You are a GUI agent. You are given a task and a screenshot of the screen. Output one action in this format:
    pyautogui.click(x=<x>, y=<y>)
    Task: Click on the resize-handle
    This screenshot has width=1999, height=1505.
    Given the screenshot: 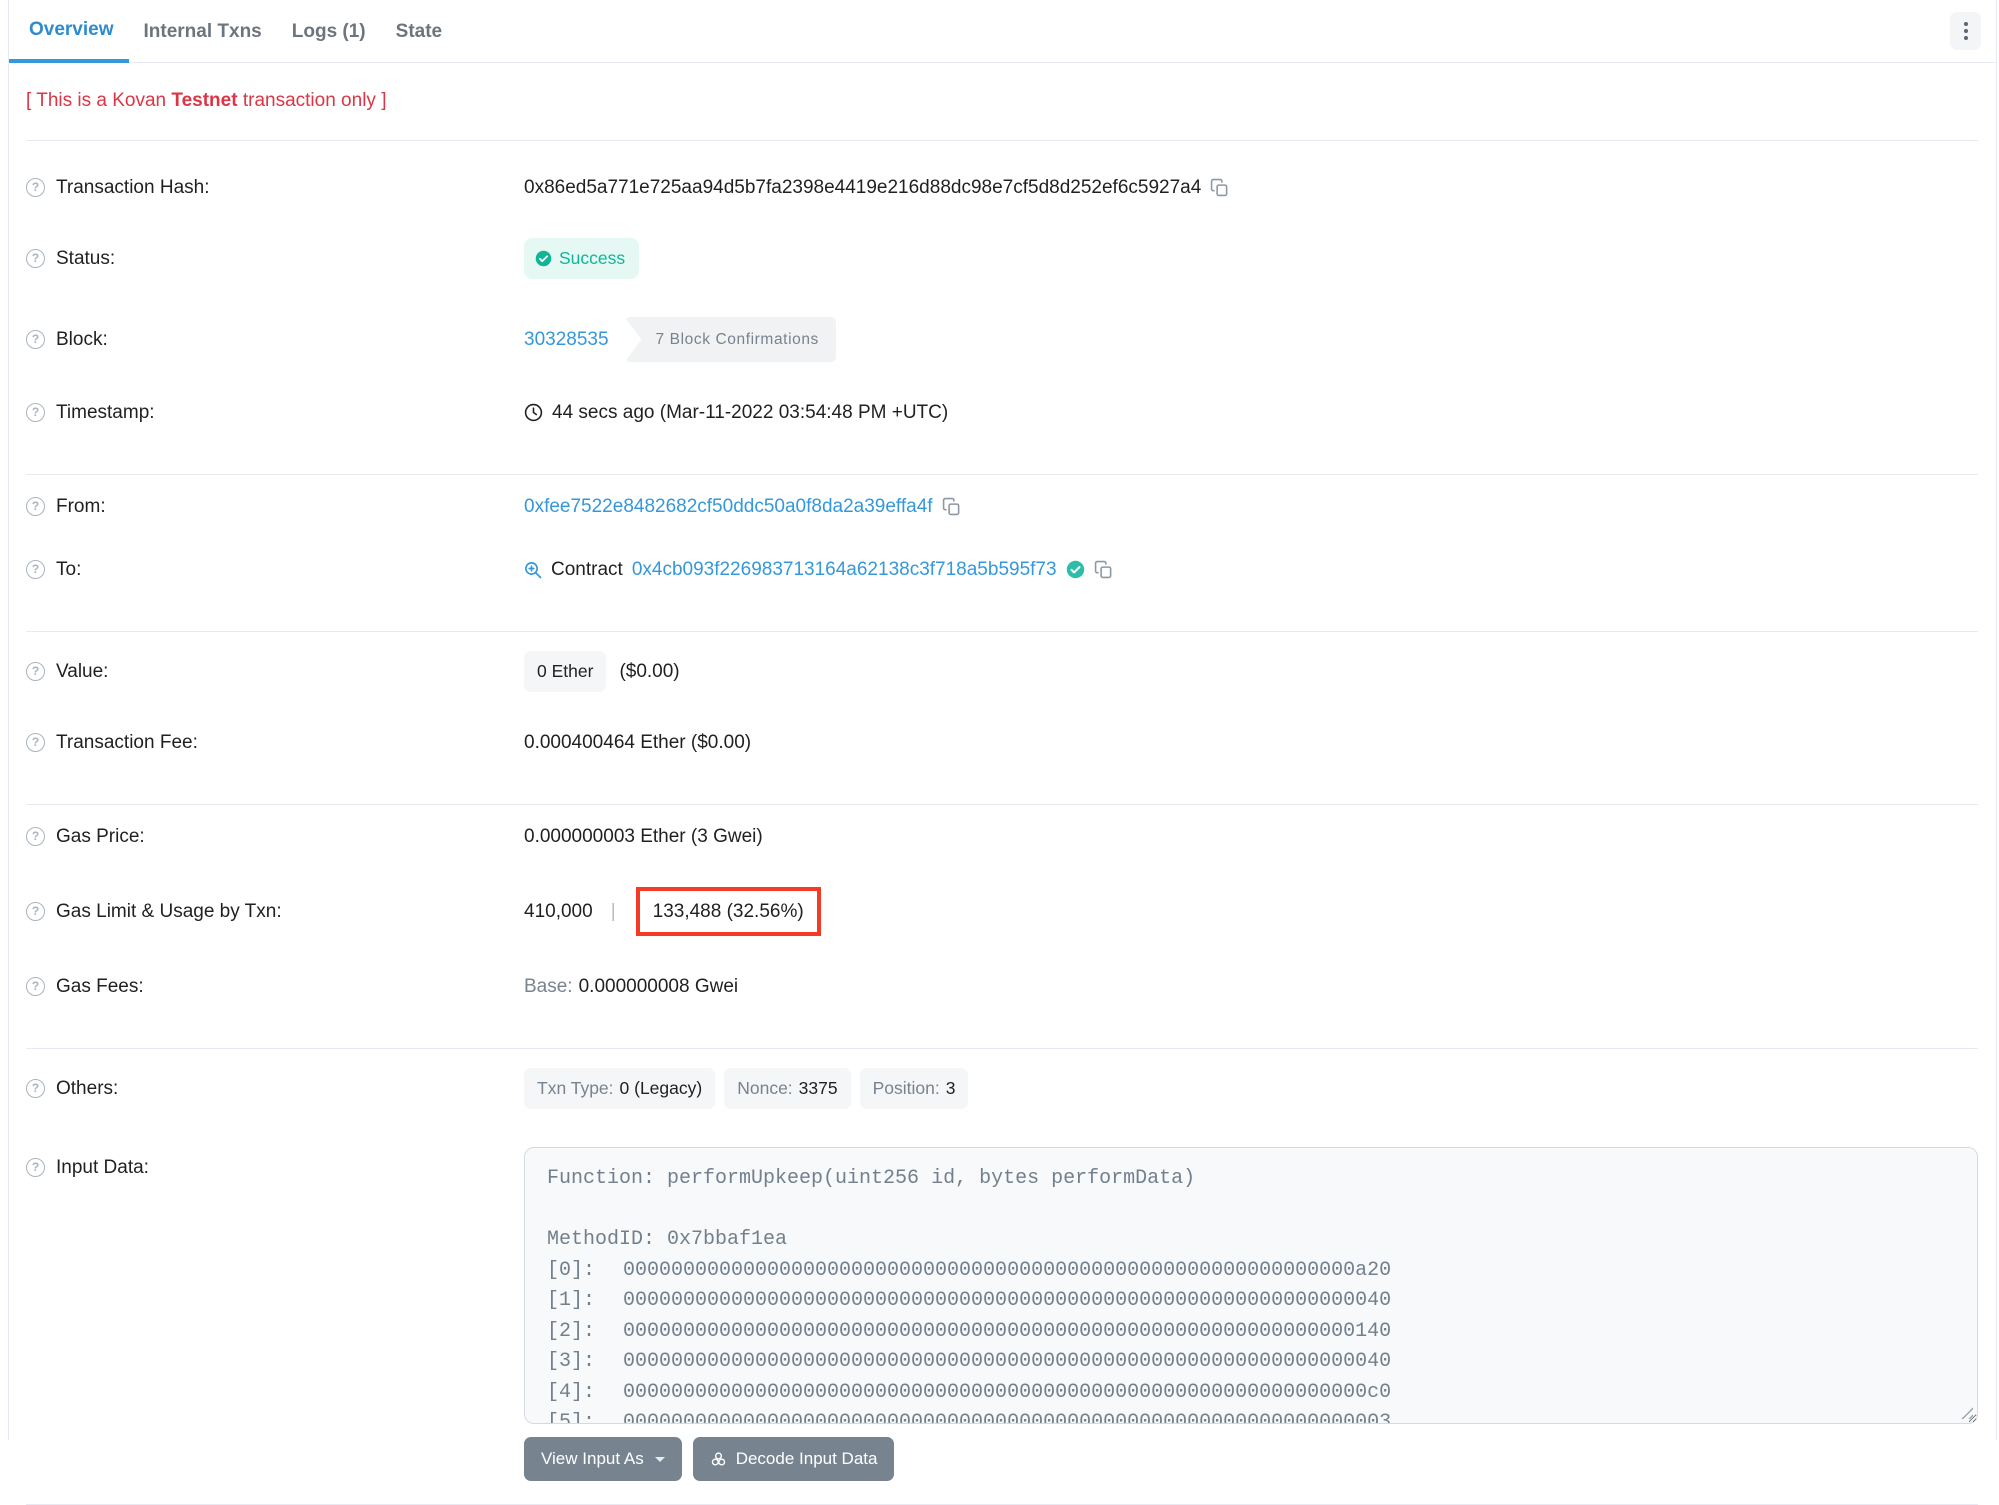 What is the action you would take?
    pyautogui.click(x=1966, y=1412)
    